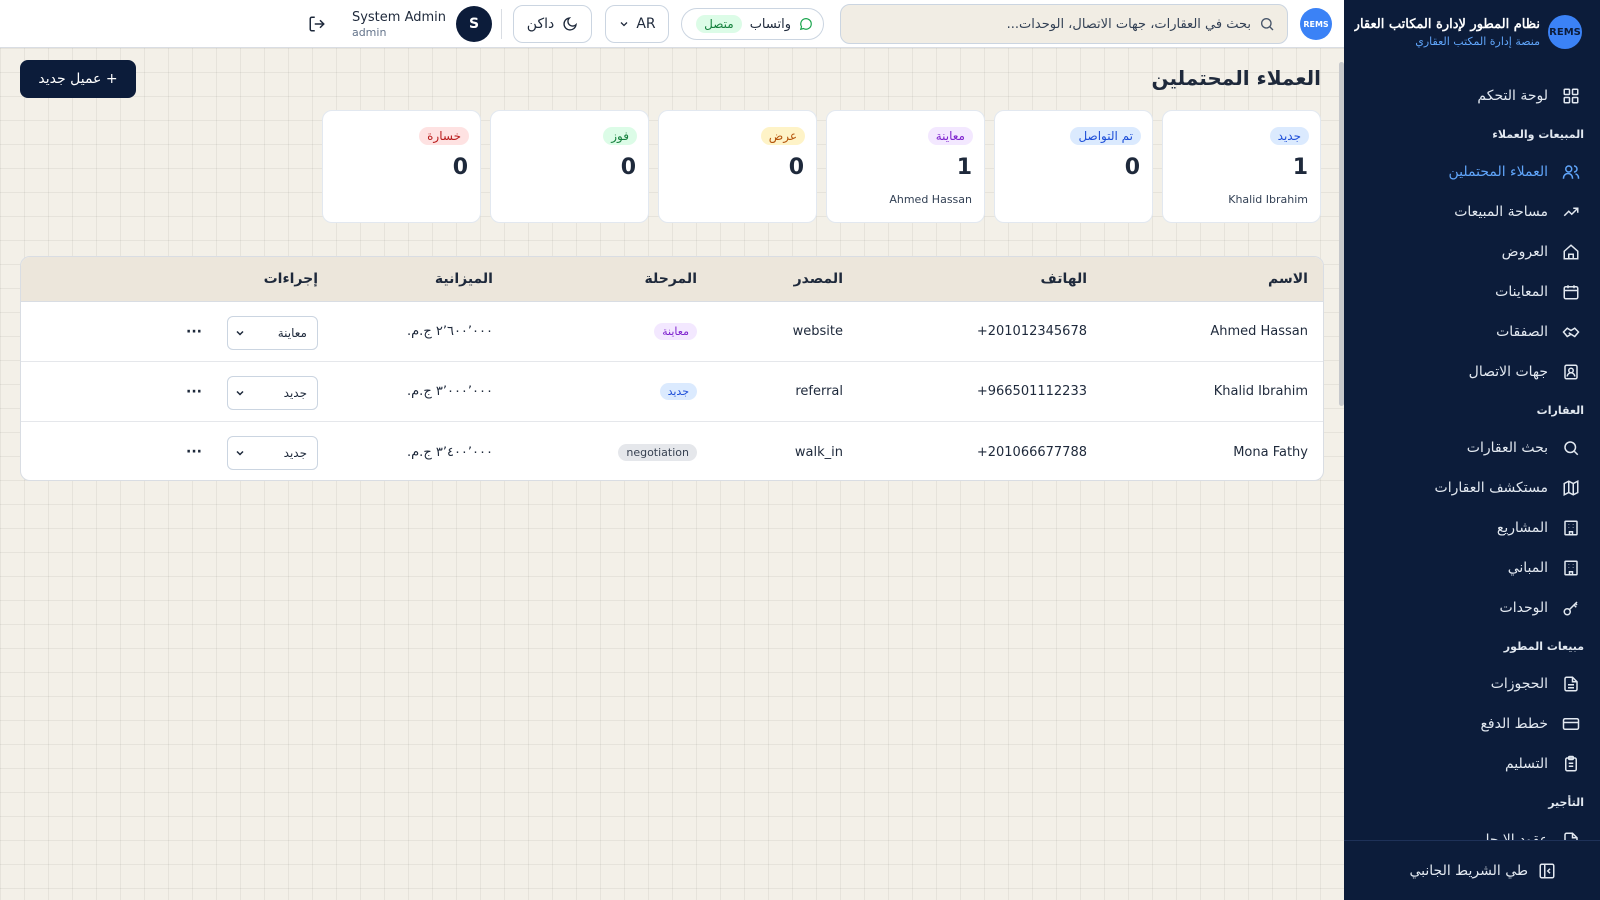 The width and height of the screenshot is (1600, 900). What do you see at coordinates (1566, 802) in the screenshot?
I see `sidebar-section-rental: التأجير` at bounding box center [1566, 802].